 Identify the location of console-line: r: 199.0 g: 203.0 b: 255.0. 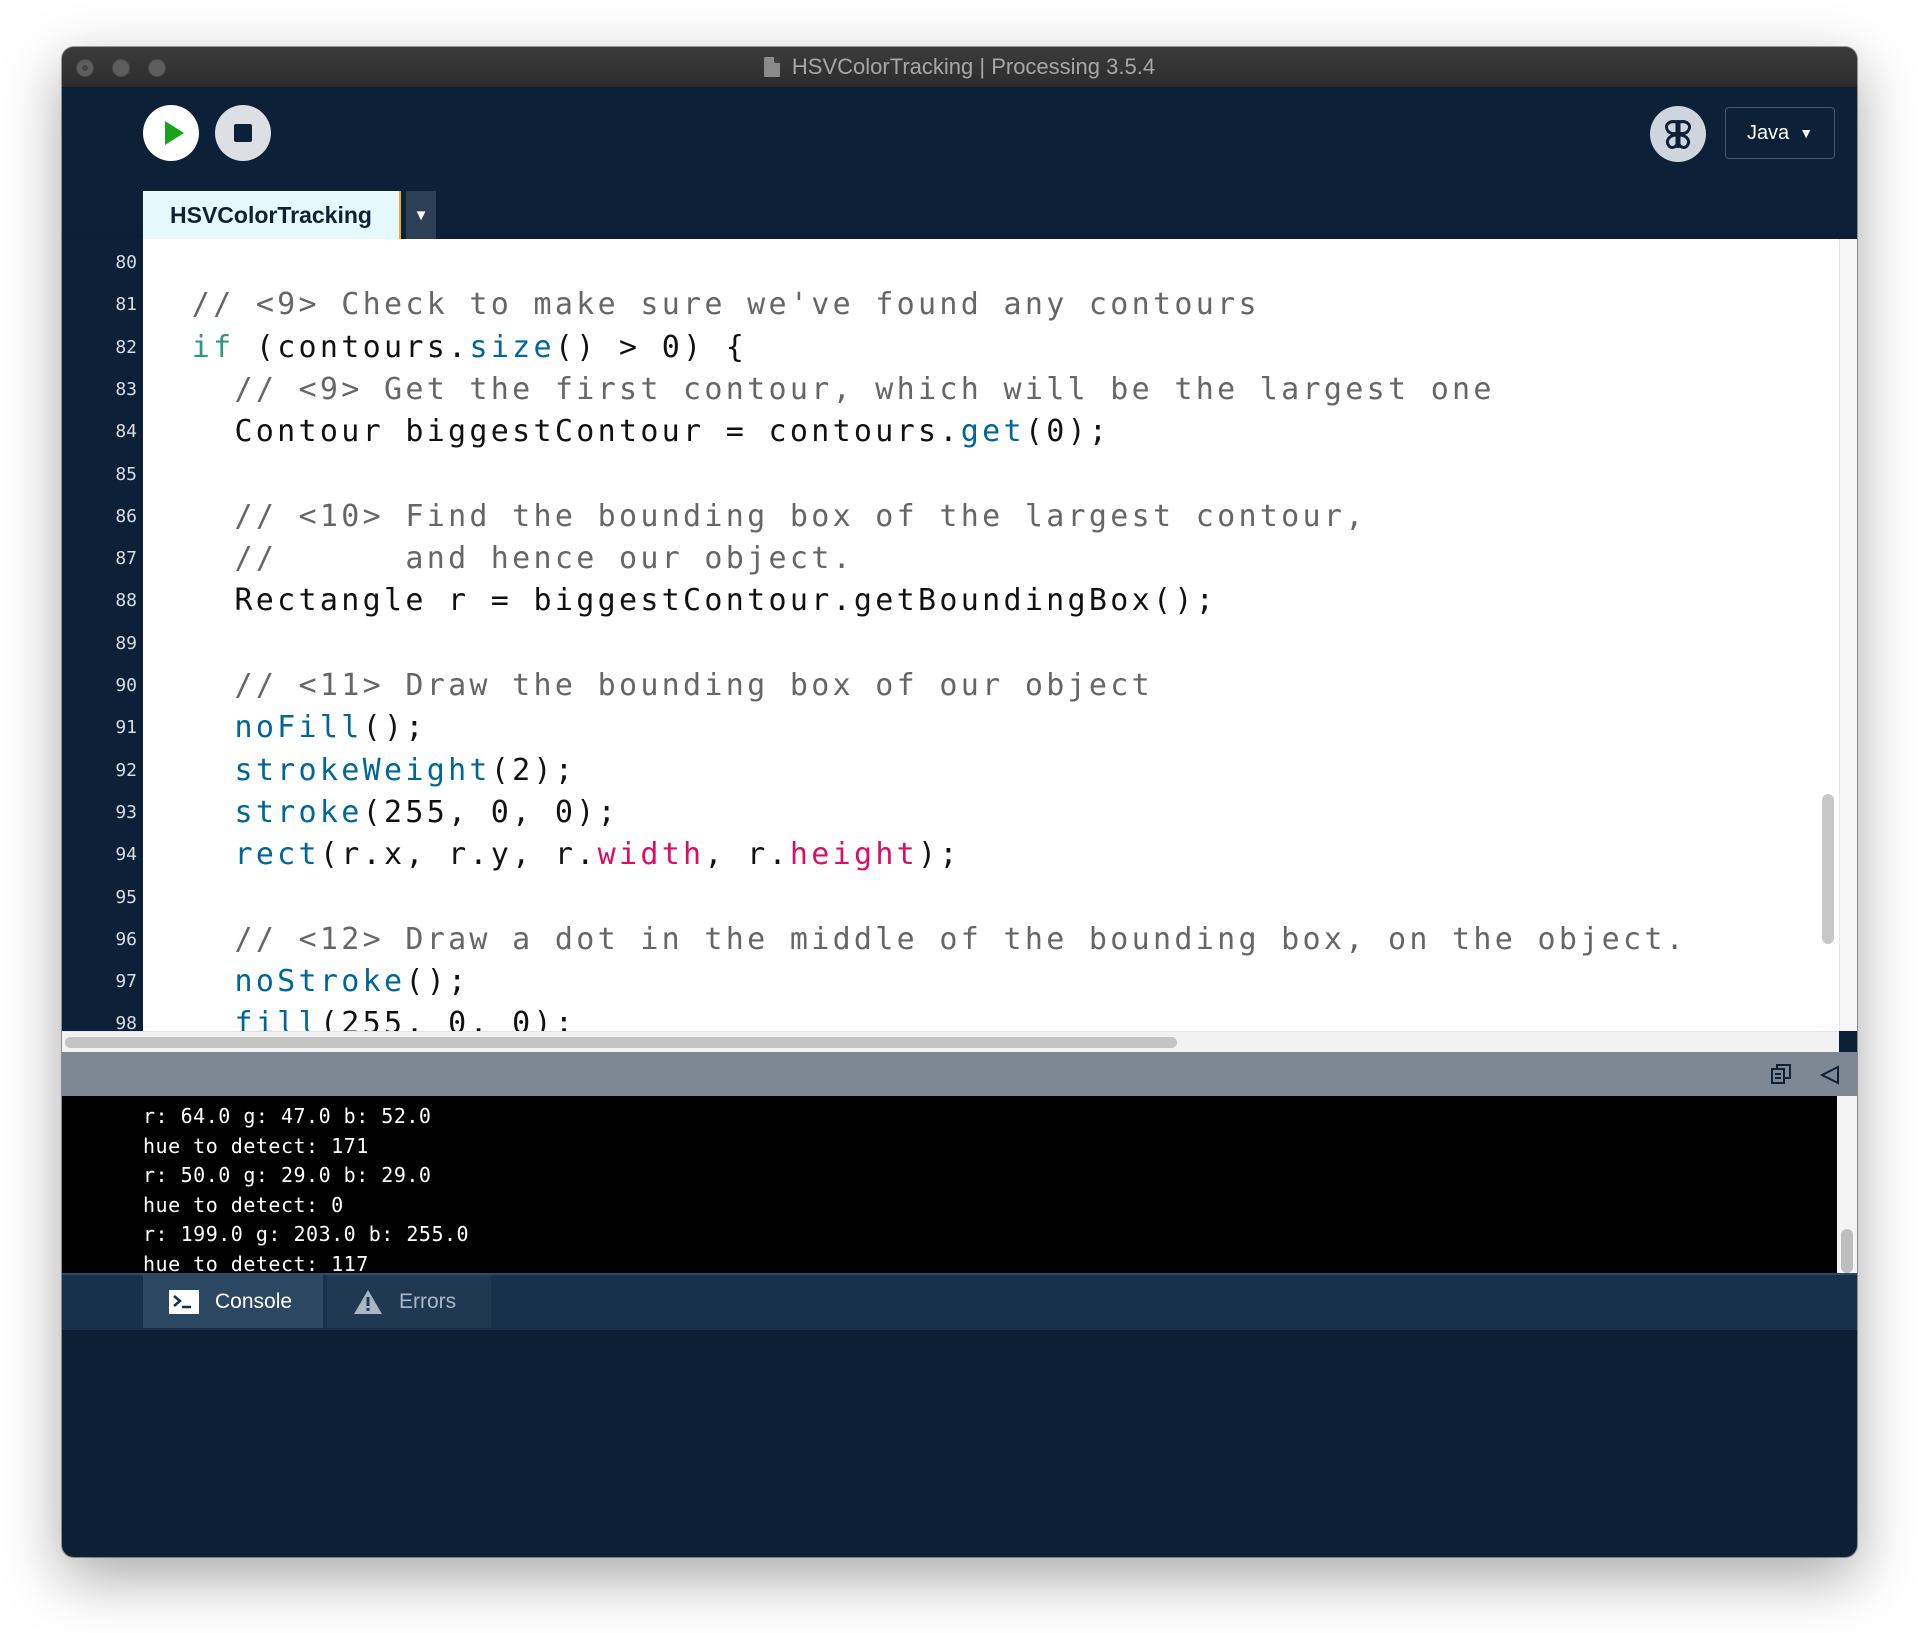
(306, 1234).